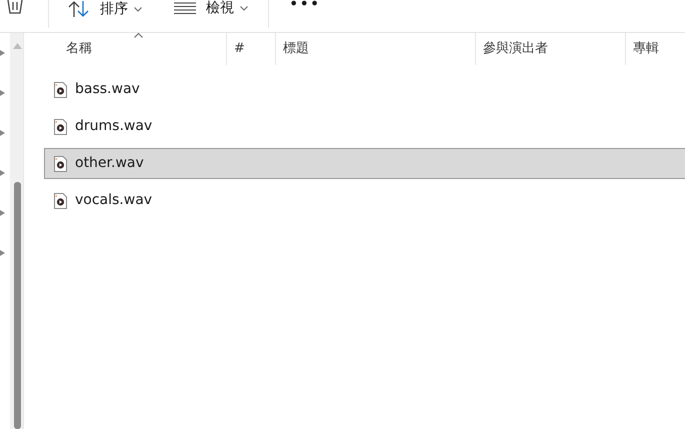 The image size is (685, 429). What do you see at coordinates (107, 89) in the screenshot?
I see `file-name: bass.wav` at bounding box center [107, 89].